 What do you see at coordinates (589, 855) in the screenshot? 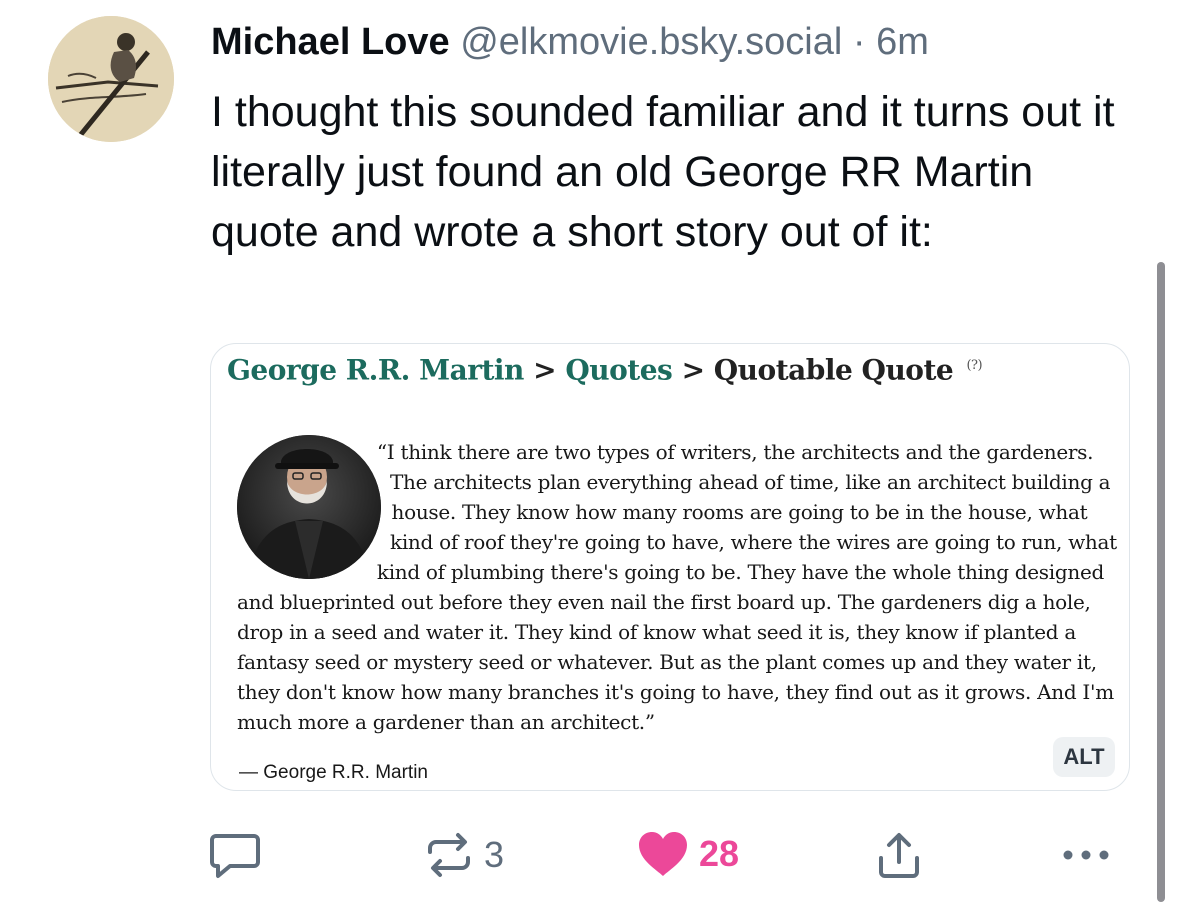
I see `post-actions: 3 28` at bounding box center [589, 855].